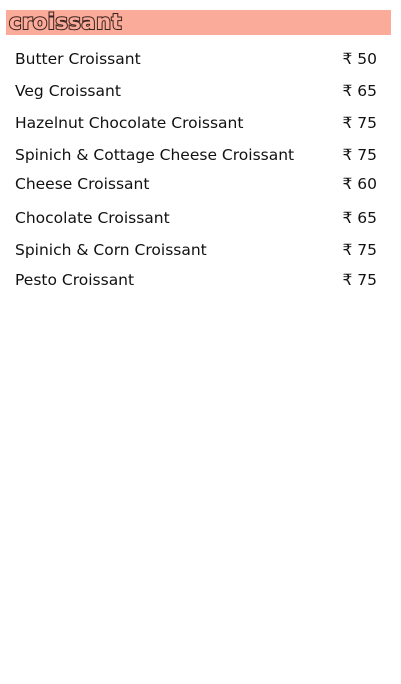 The image size is (401, 684). I want to click on menu-item-name: Spinich & Cottage Cheese Croissant, so click(155, 155).